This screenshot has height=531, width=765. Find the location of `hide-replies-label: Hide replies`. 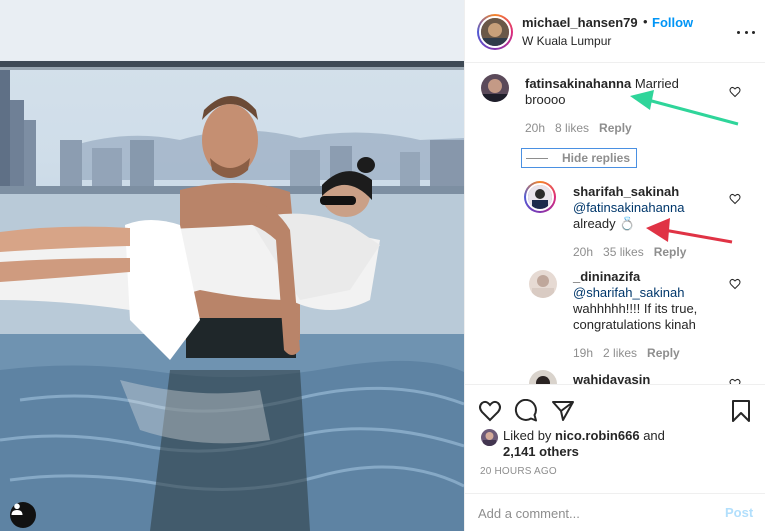

hide-replies-label: Hide replies is located at coordinates (596, 158).